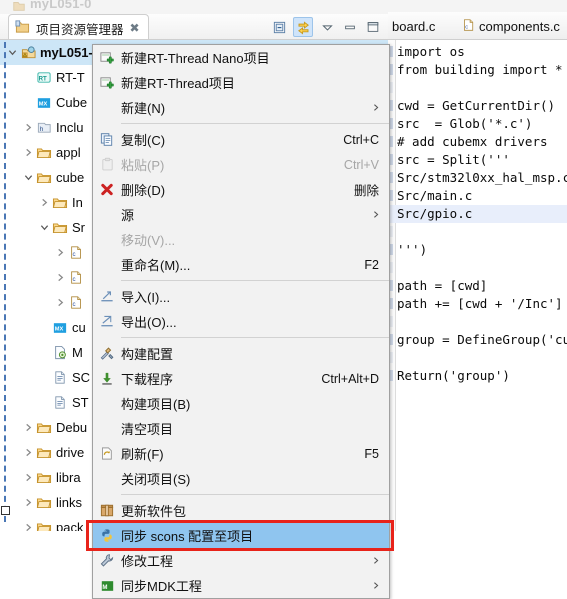 The height and width of the screenshot is (599, 567). Describe the element at coordinates (154, 511) in the screenshot. I see `menu-item-label: 更新软件包` at that location.